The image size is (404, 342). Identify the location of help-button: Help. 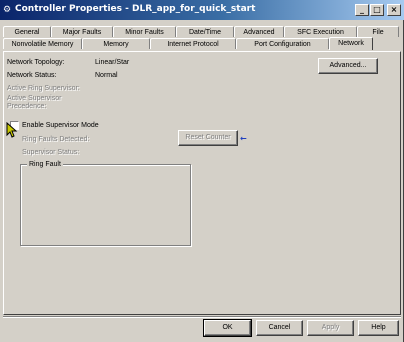
(378, 328).